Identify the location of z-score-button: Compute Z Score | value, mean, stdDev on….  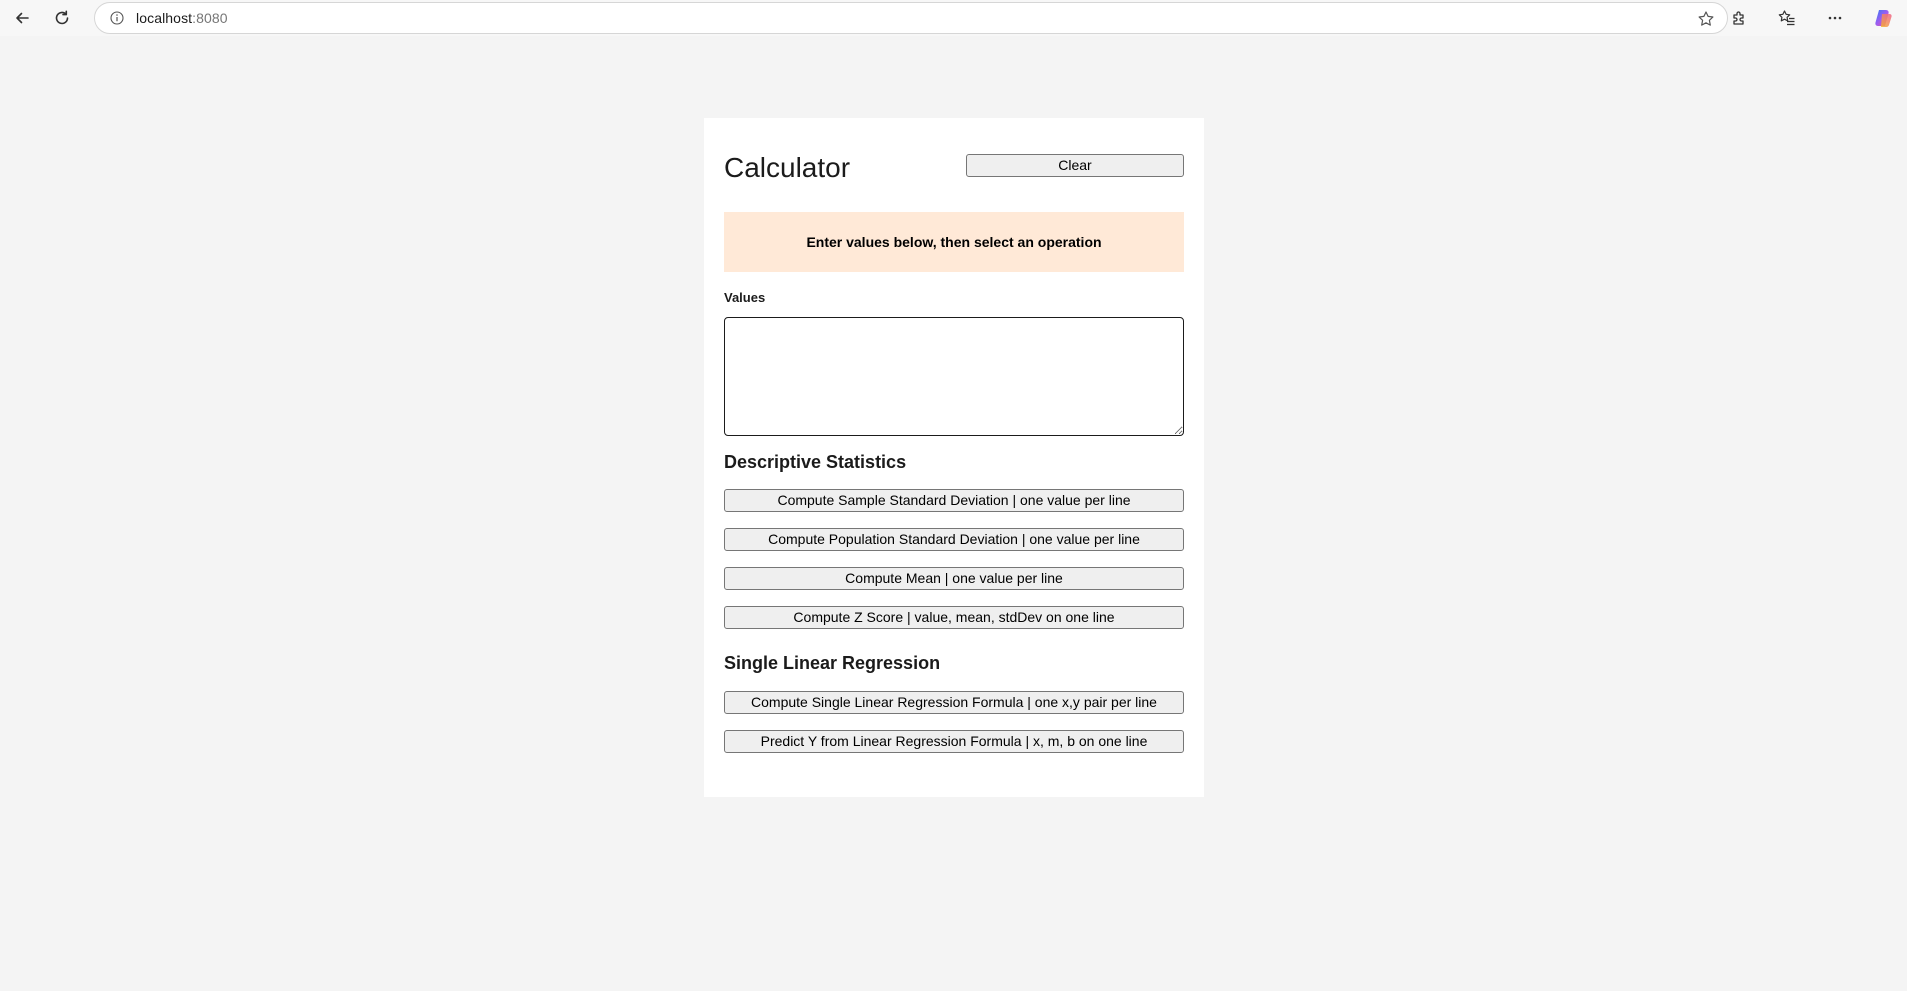
(954, 617).